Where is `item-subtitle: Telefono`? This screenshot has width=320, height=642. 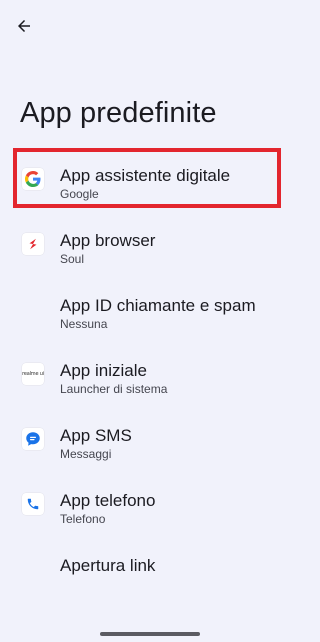 item-subtitle: Telefono is located at coordinates (83, 519).